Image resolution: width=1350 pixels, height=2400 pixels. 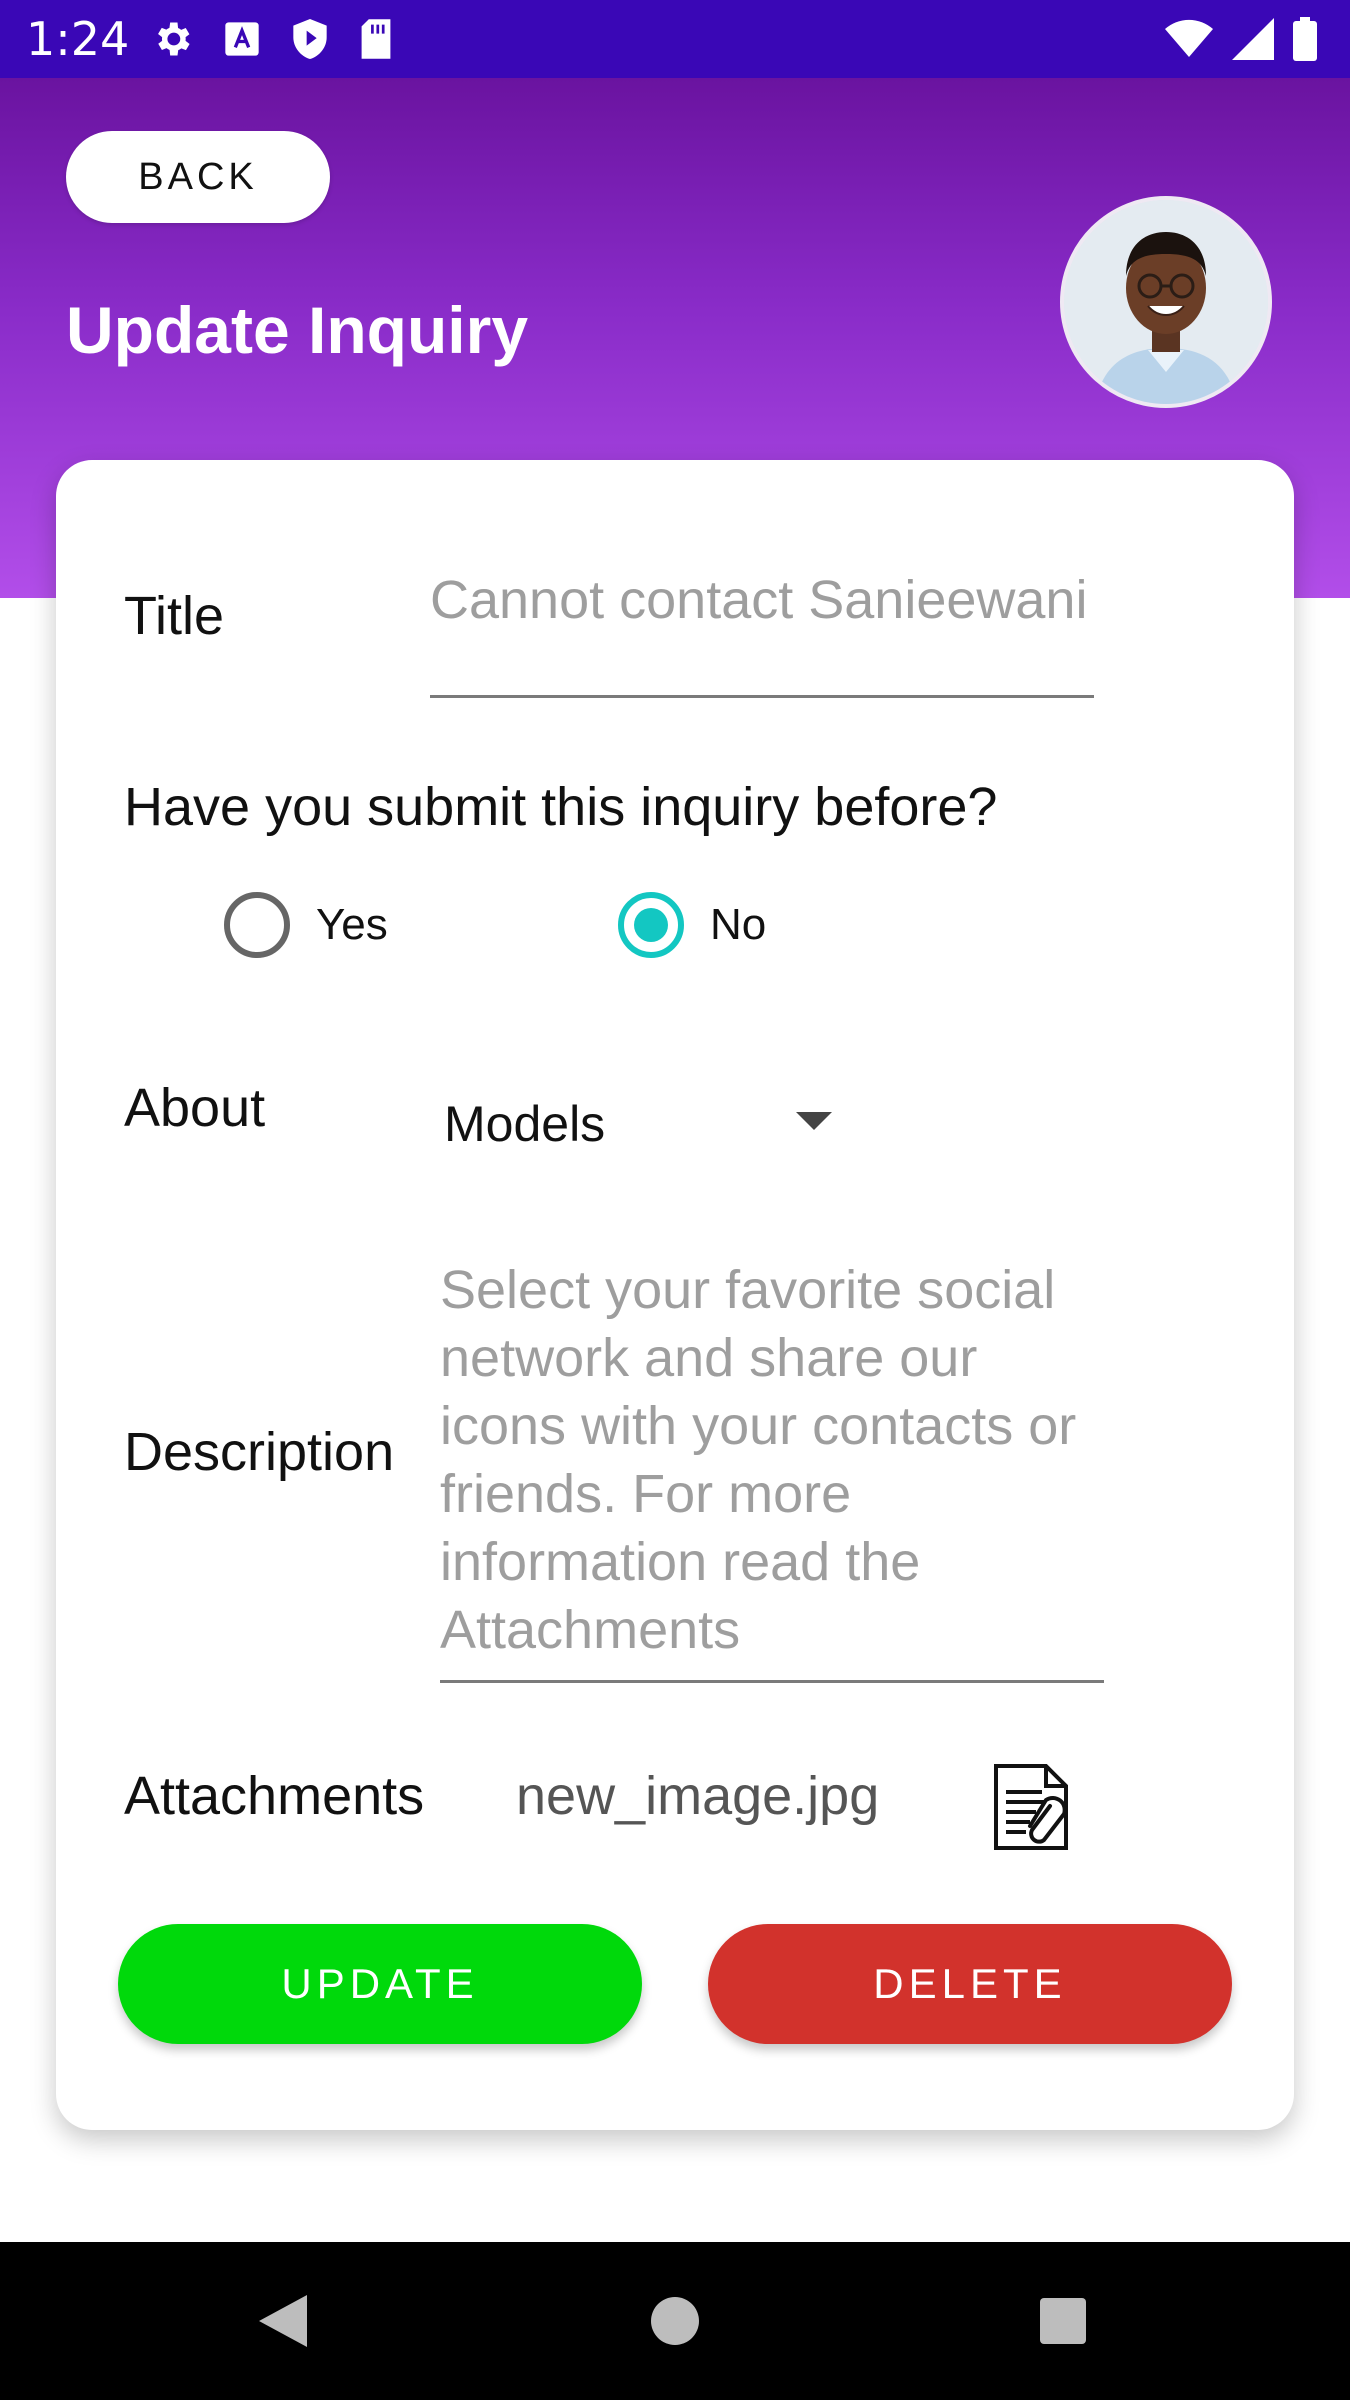 What do you see at coordinates (1253, 39) in the screenshot?
I see `cell-signal-icon` at bounding box center [1253, 39].